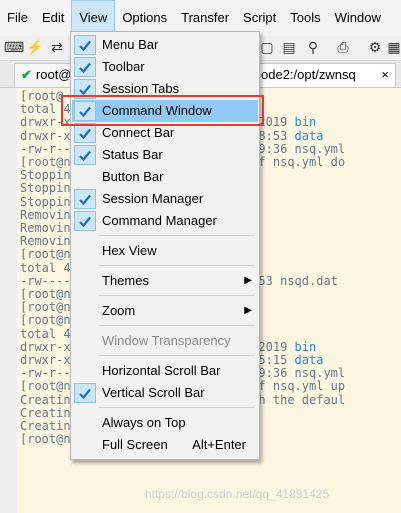  Describe the element at coordinates (44, 75) in the screenshot. I see `tab-session-1: ✔ root@` at that location.